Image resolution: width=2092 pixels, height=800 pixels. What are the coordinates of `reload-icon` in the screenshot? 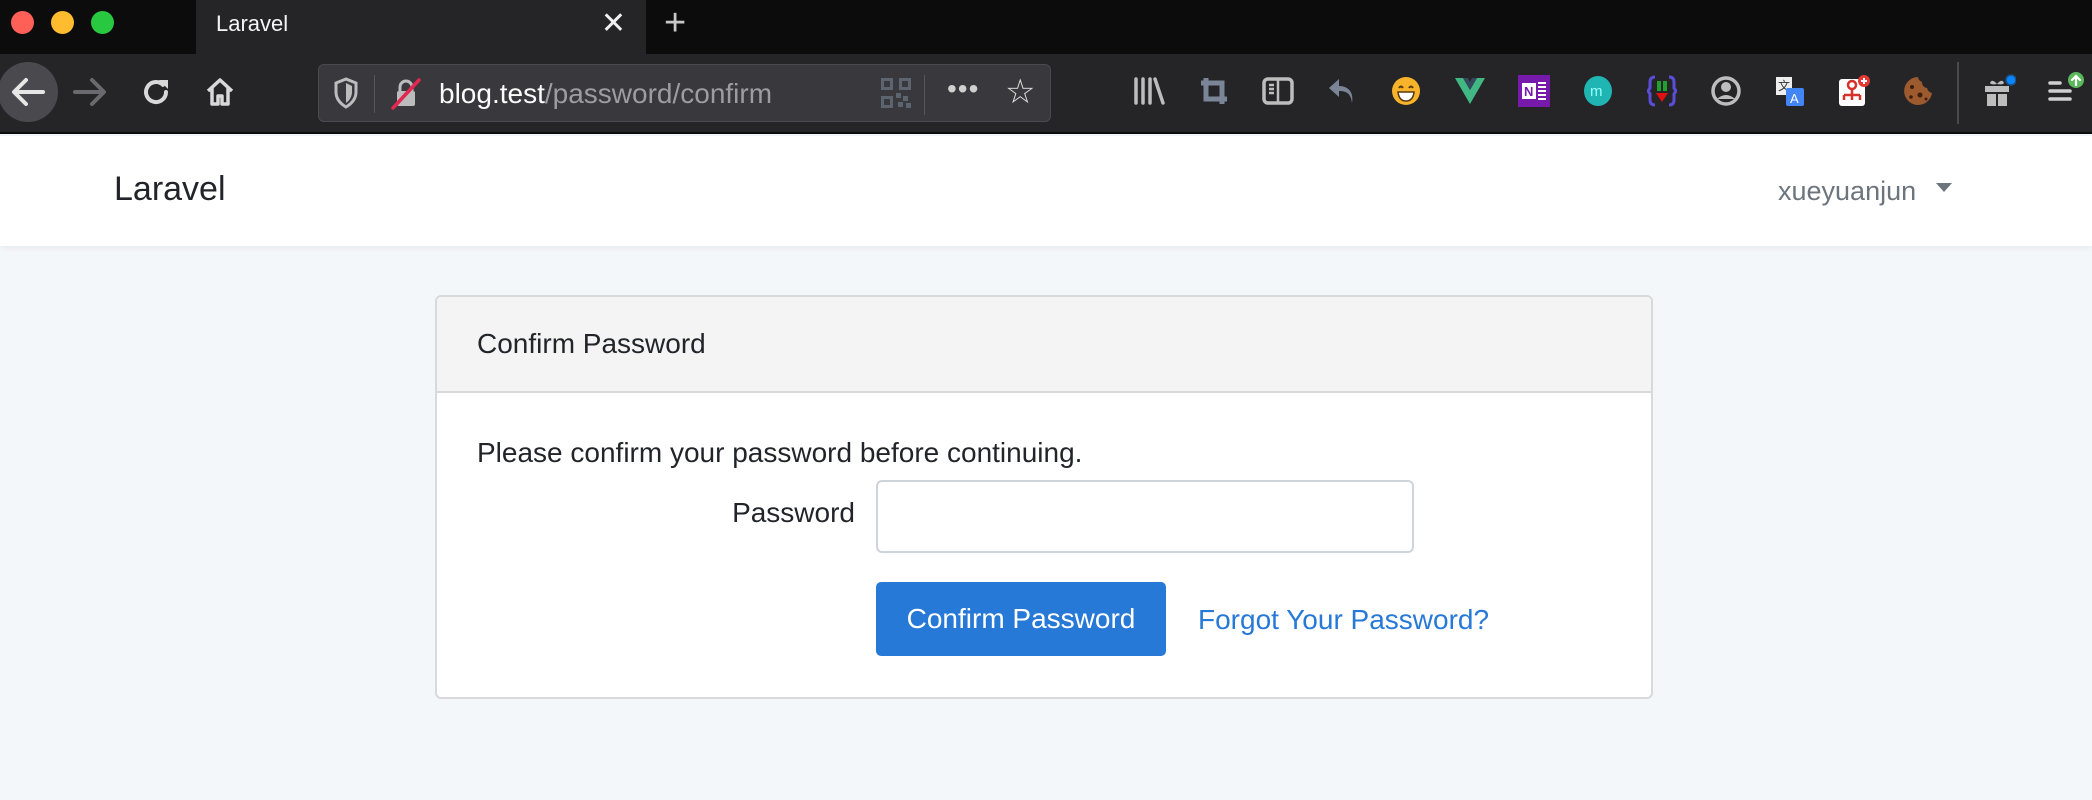 It's located at (156, 92).